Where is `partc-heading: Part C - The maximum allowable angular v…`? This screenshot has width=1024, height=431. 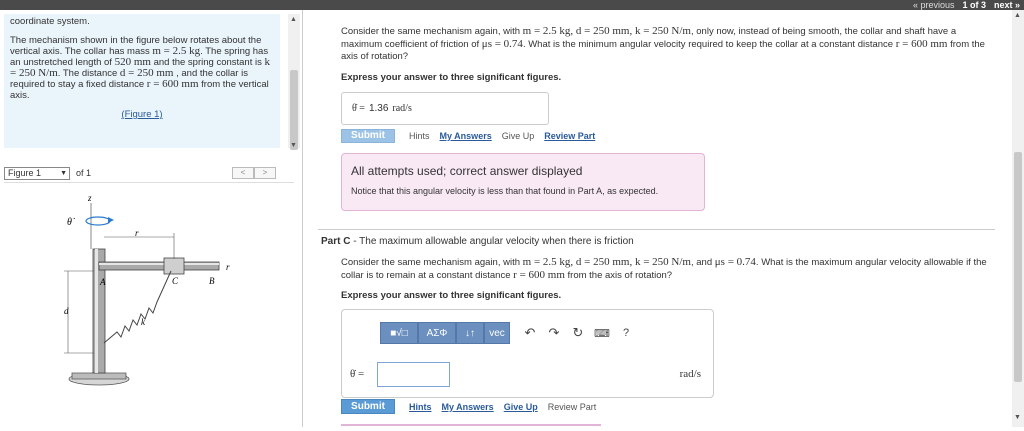
partc-heading: Part C - The maximum allowable angular v… is located at coordinates (477, 241).